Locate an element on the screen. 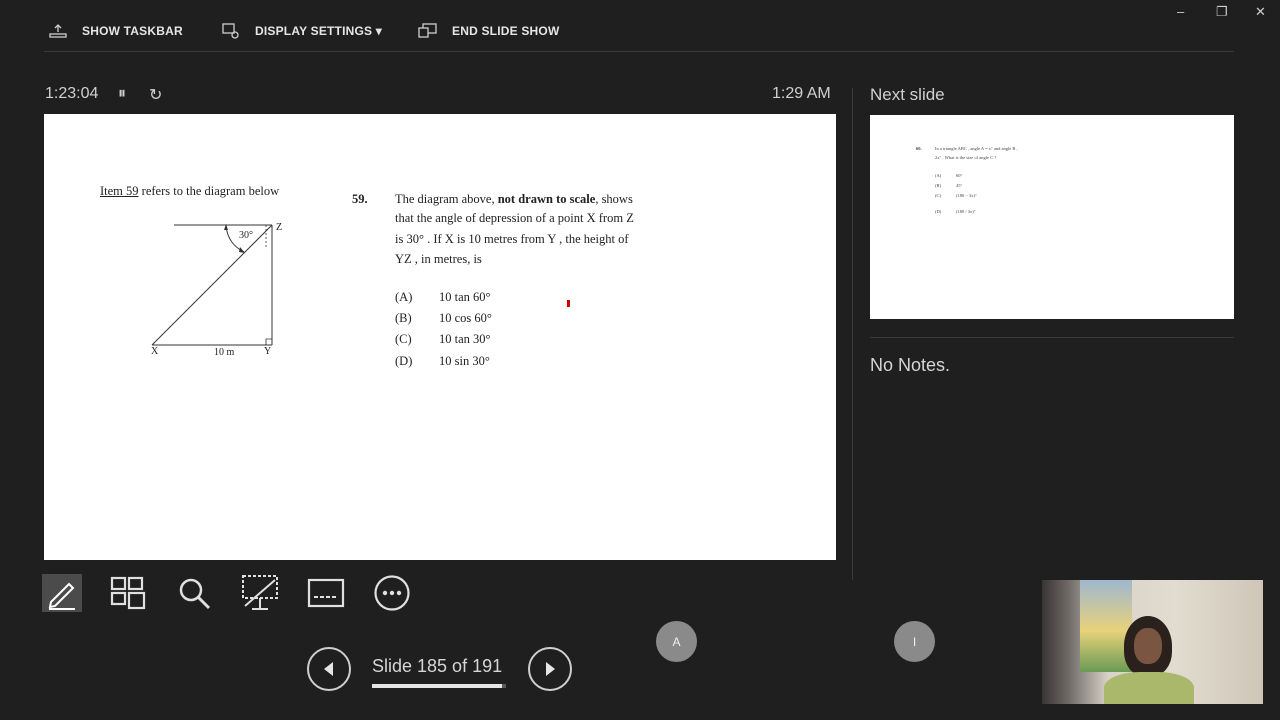 The width and height of the screenshot is (1280, 720). option-c-value: 10 tan 30° is located at coordinates (465, 339).